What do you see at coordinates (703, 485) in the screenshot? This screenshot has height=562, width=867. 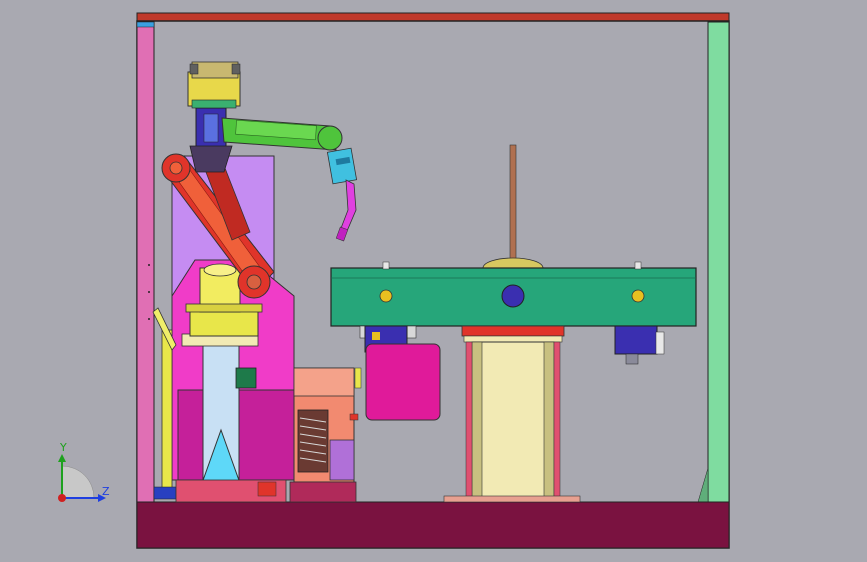 I see `frame-right-gusset` at bounding box center [703, 485].